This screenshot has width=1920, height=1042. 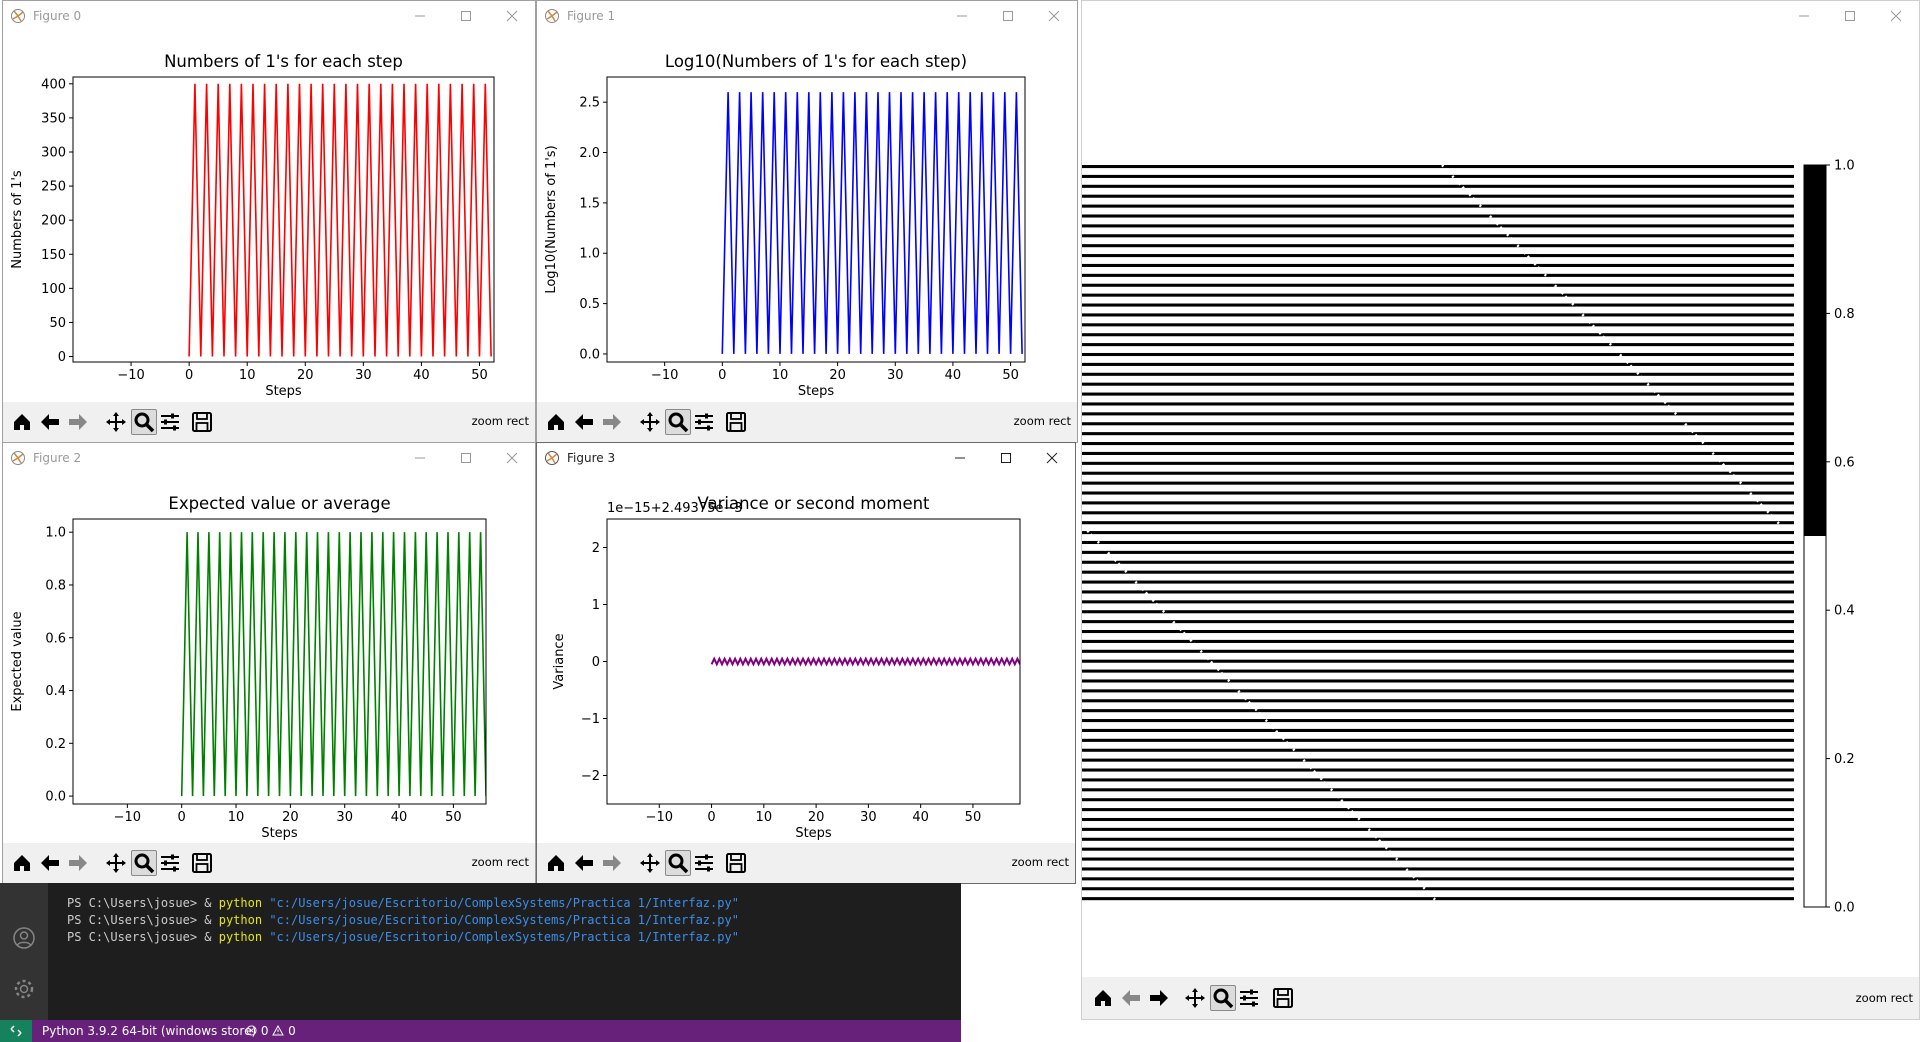 I want to click on title-bar: Figure 3, so click(x=806, y=458).